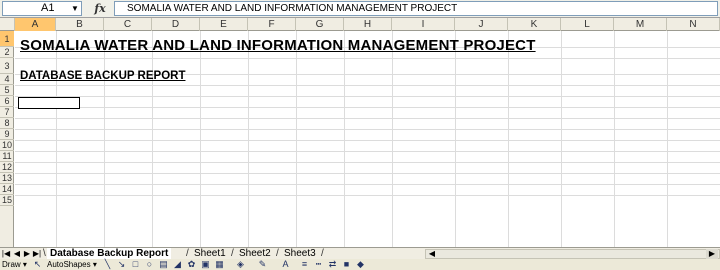 The image size is (720, 270). Describe the element at coordinates (102, 76) in the screenshot. I see `cell-a3-subtitle: DATABASE BACKUP REPORT` at that location.